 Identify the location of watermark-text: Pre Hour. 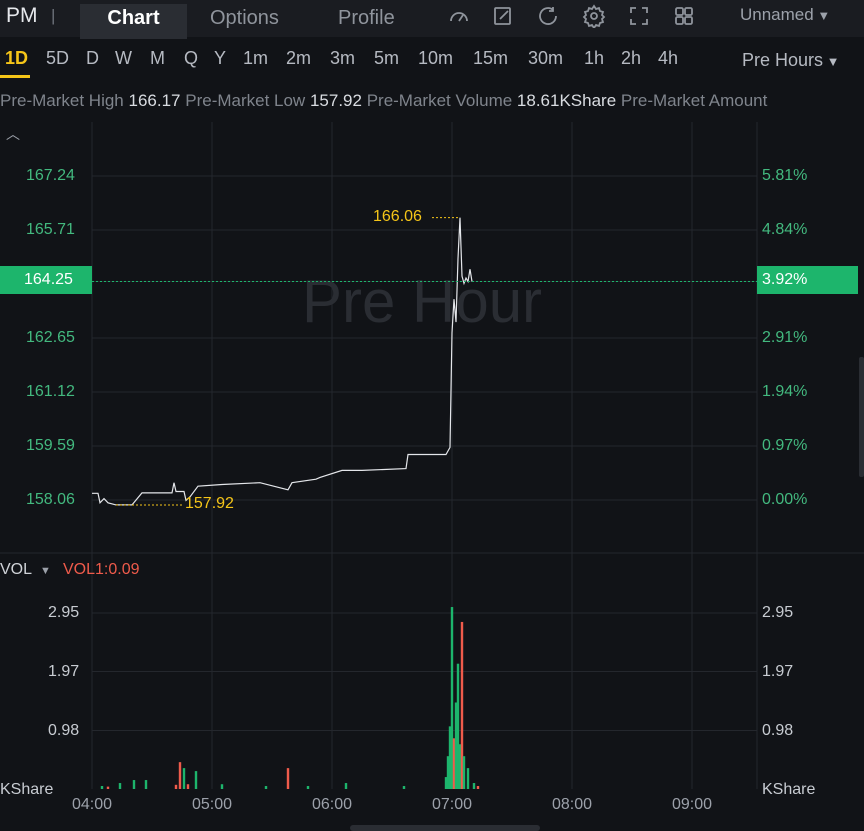
(422, 301).